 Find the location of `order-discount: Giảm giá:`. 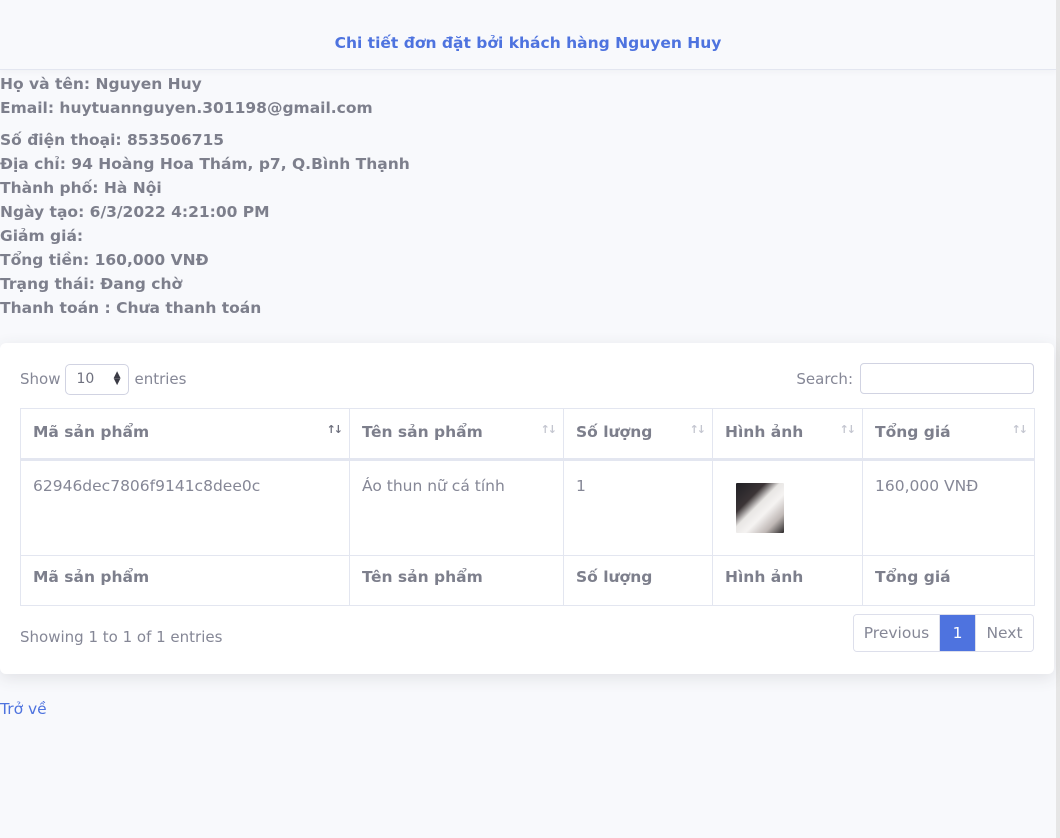

order-discount: Giảm giá: is located at coordinates (42, 236).